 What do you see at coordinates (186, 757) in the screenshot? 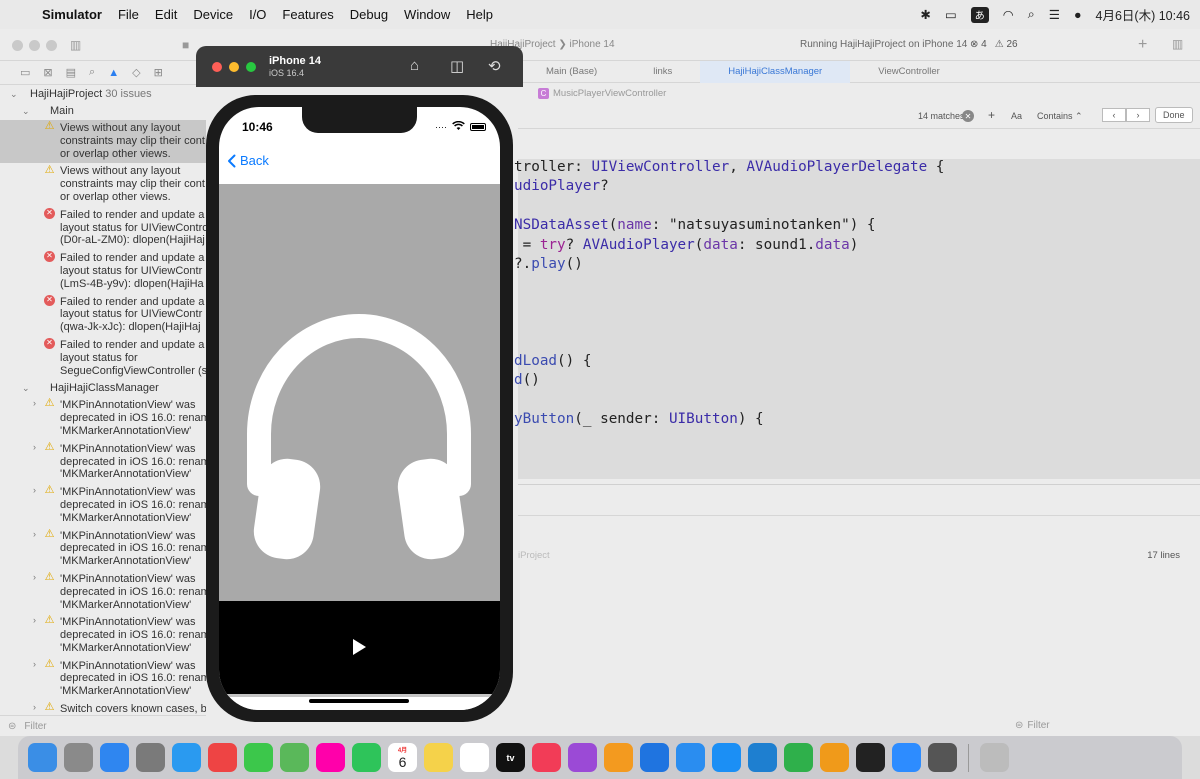
I see `safari-icon` at bounding box center [186, 757].